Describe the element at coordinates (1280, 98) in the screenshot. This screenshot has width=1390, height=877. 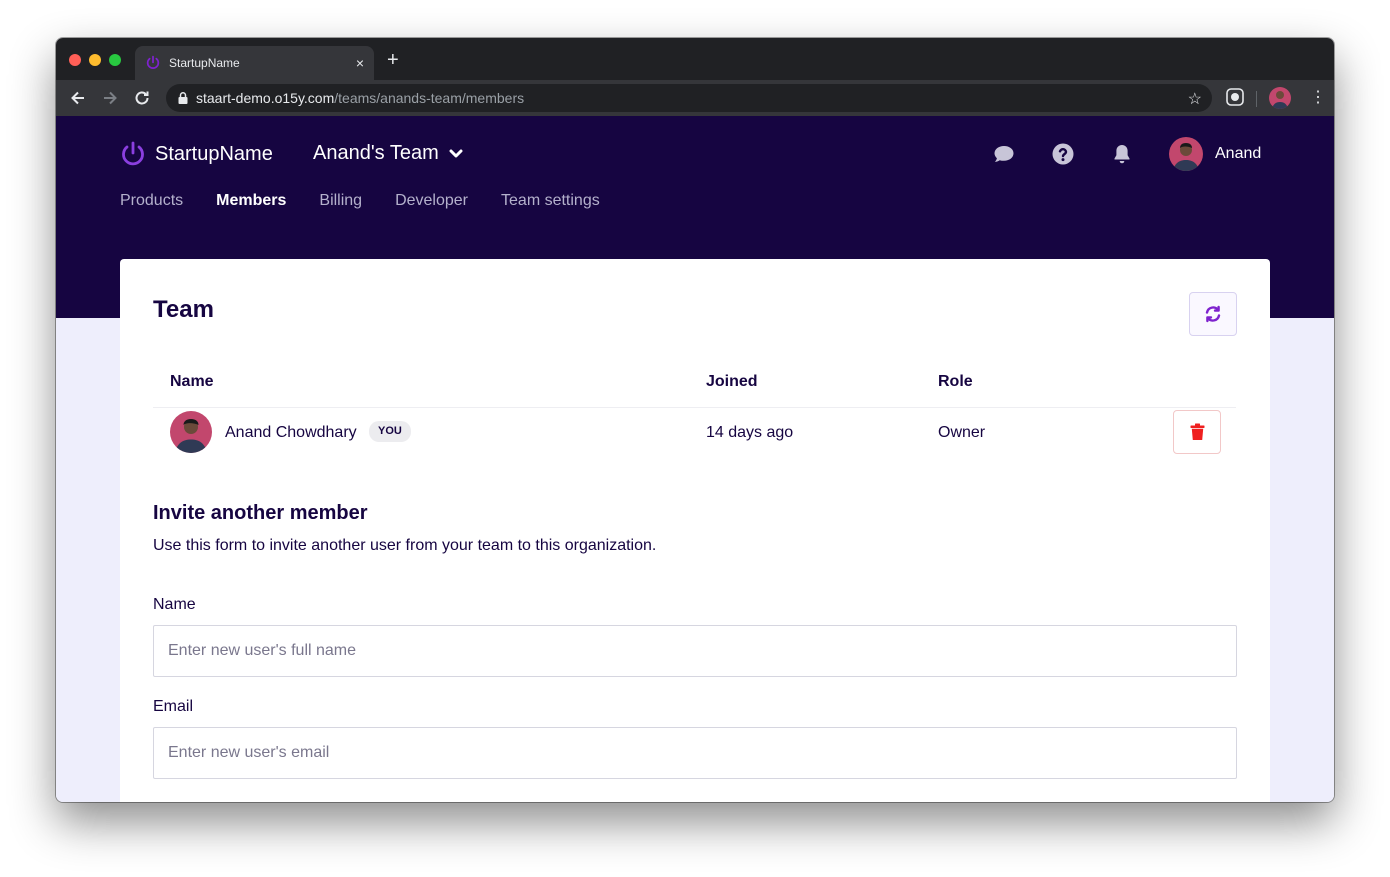
I see `browser-profile-avatar` at that location.